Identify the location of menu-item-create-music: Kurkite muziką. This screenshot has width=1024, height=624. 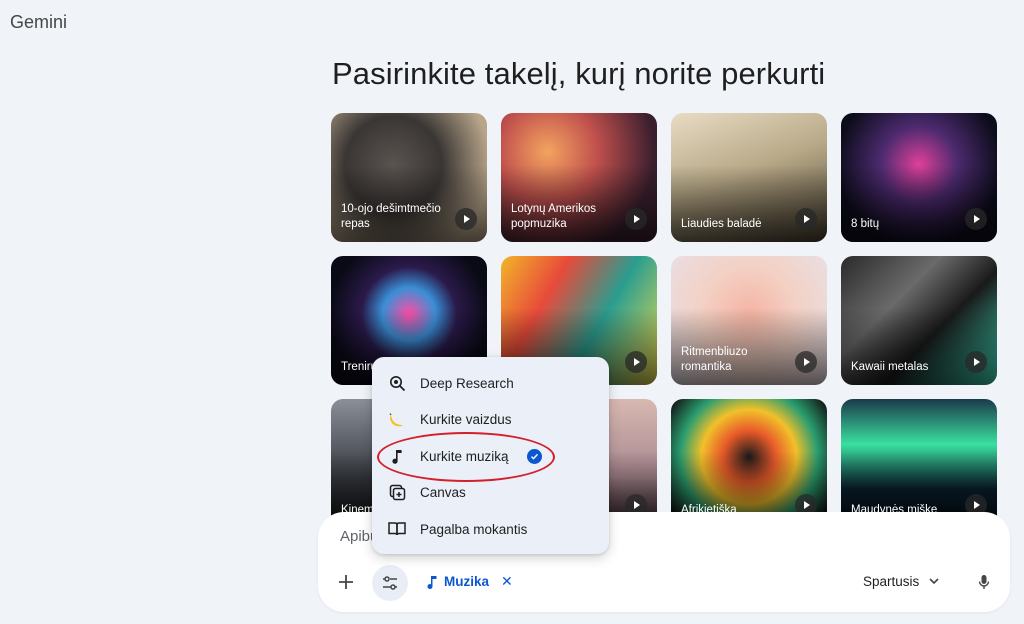
(490, 456).